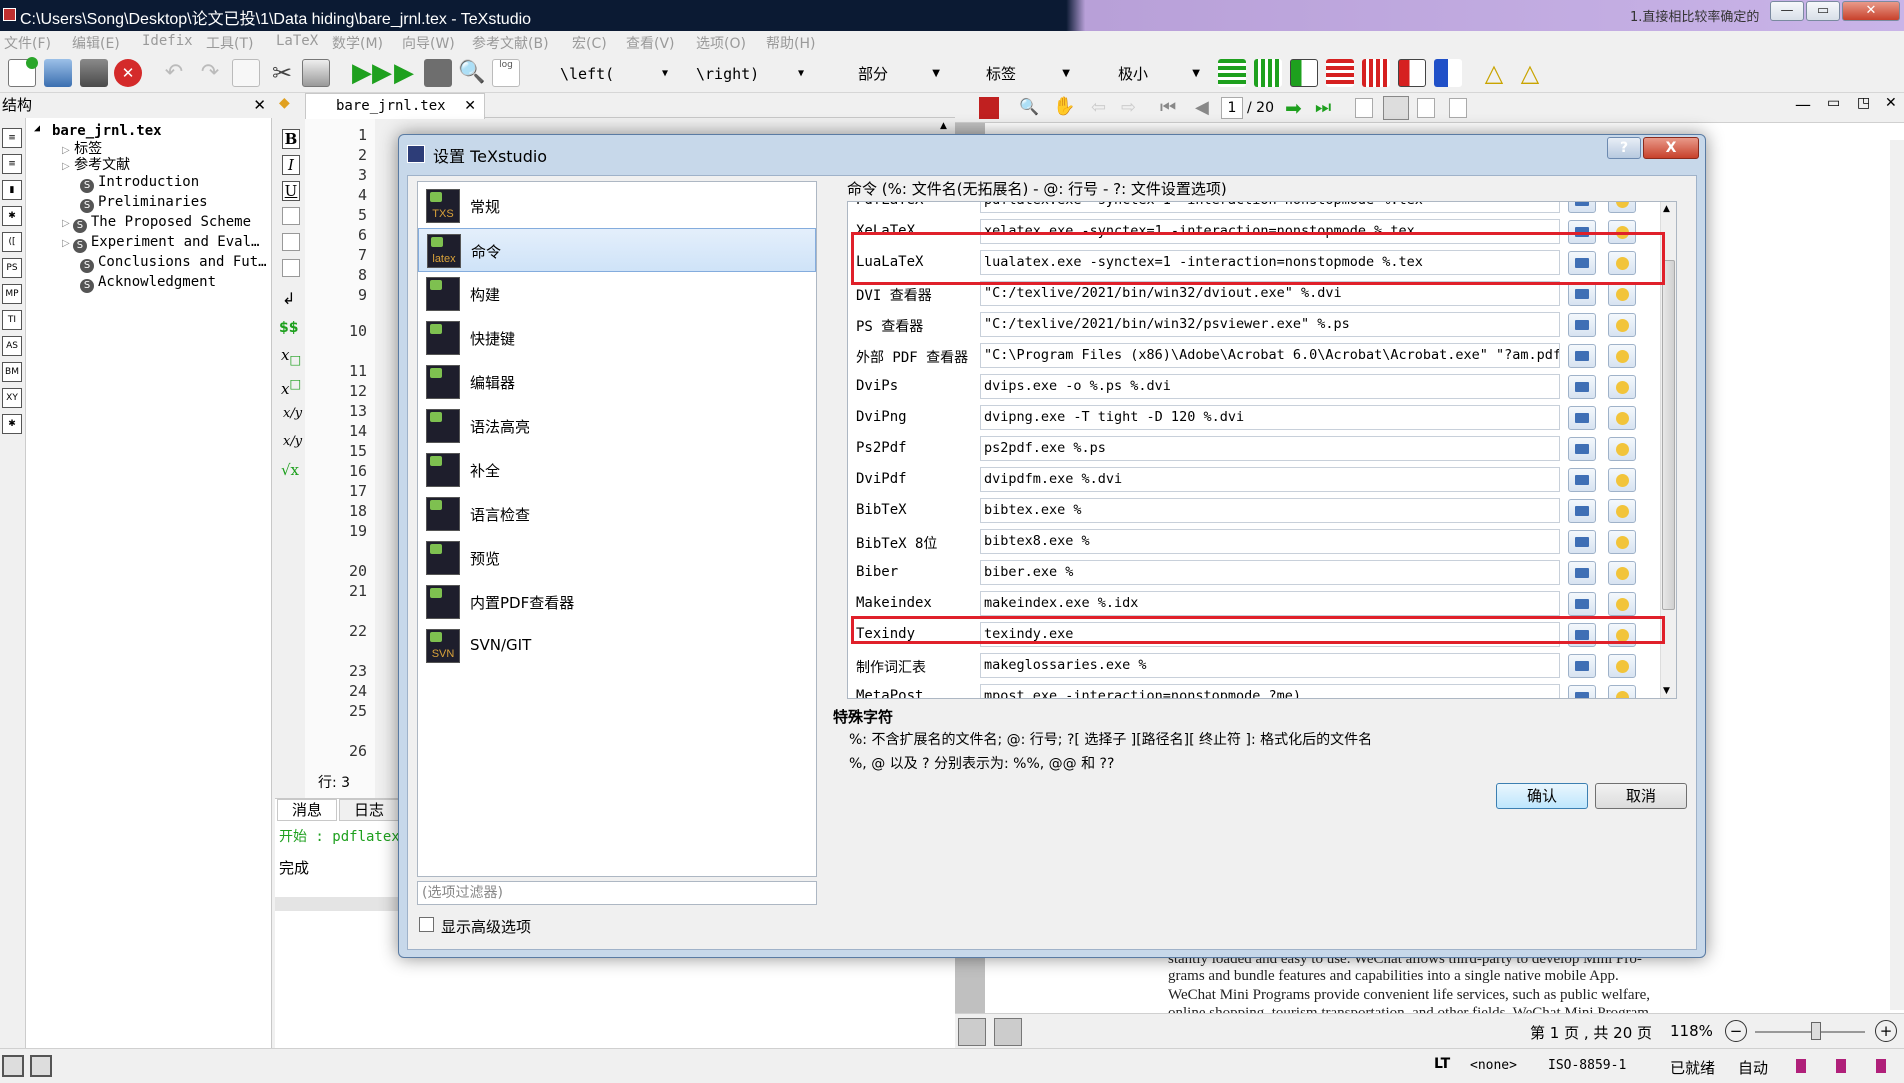 This screenshot has height=1083, width=1904. Describe the element at coordinates (1064, 106) in the screenshot. I see `hand-icon: ✋` at that location.